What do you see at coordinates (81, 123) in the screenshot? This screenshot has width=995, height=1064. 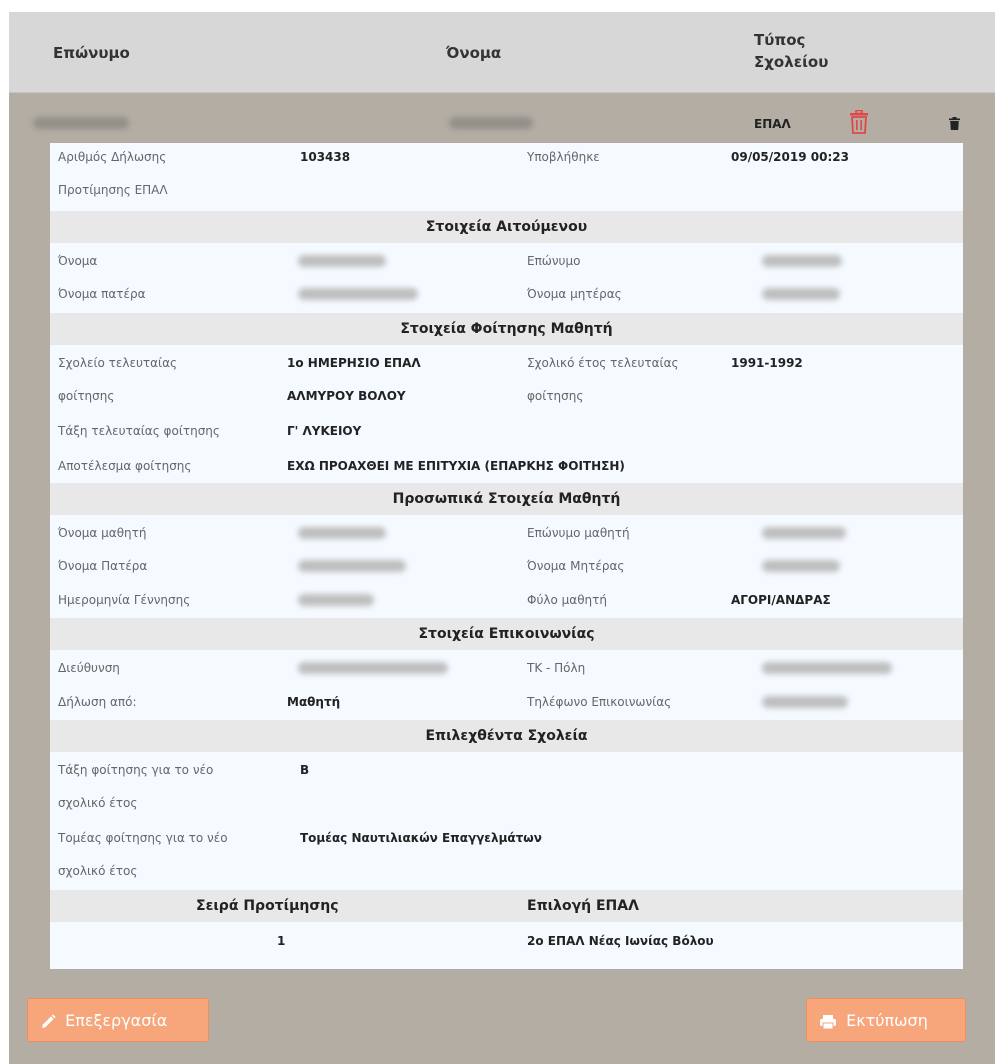 I see `redacted-surname` at bounding box center [81, 123].